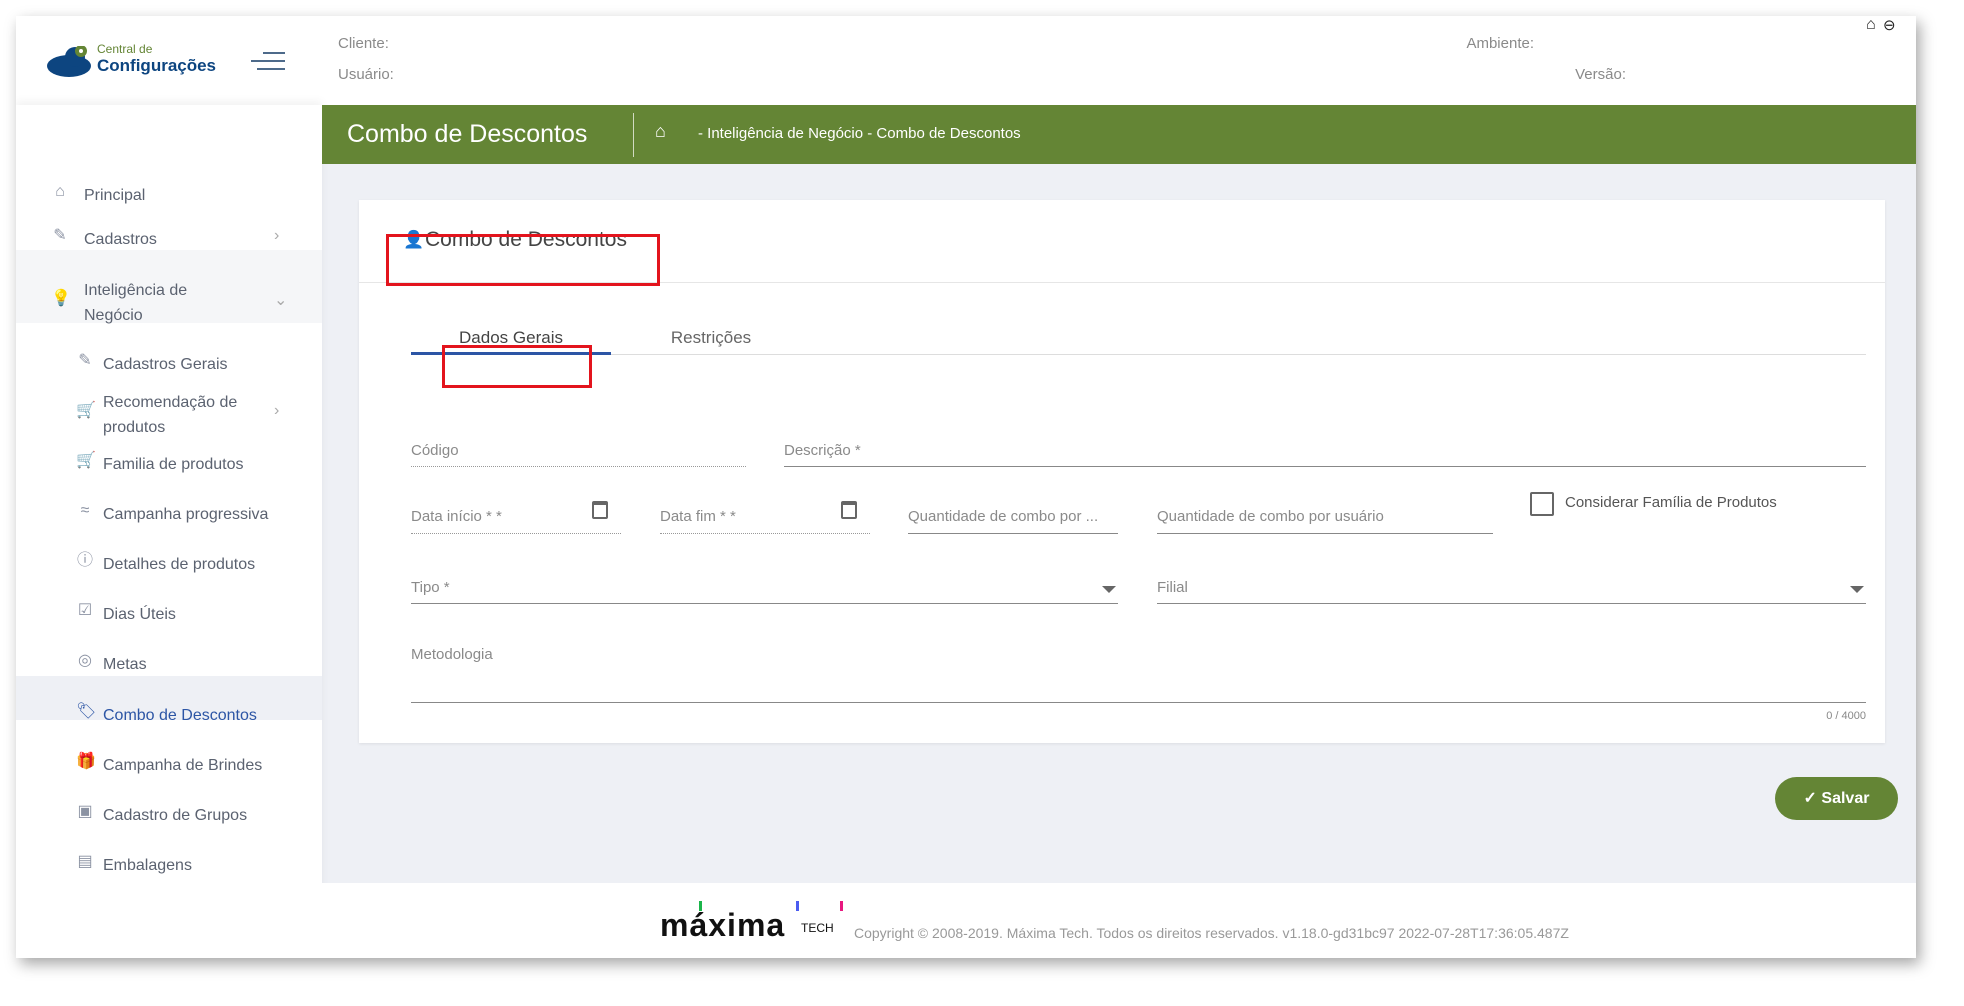 The height and width of the screenshot is (1006, 1964). Describe the element at coordinates (136, 290) in the screenshot. I see `sidebar-item-label: Inteligência de` at that location.